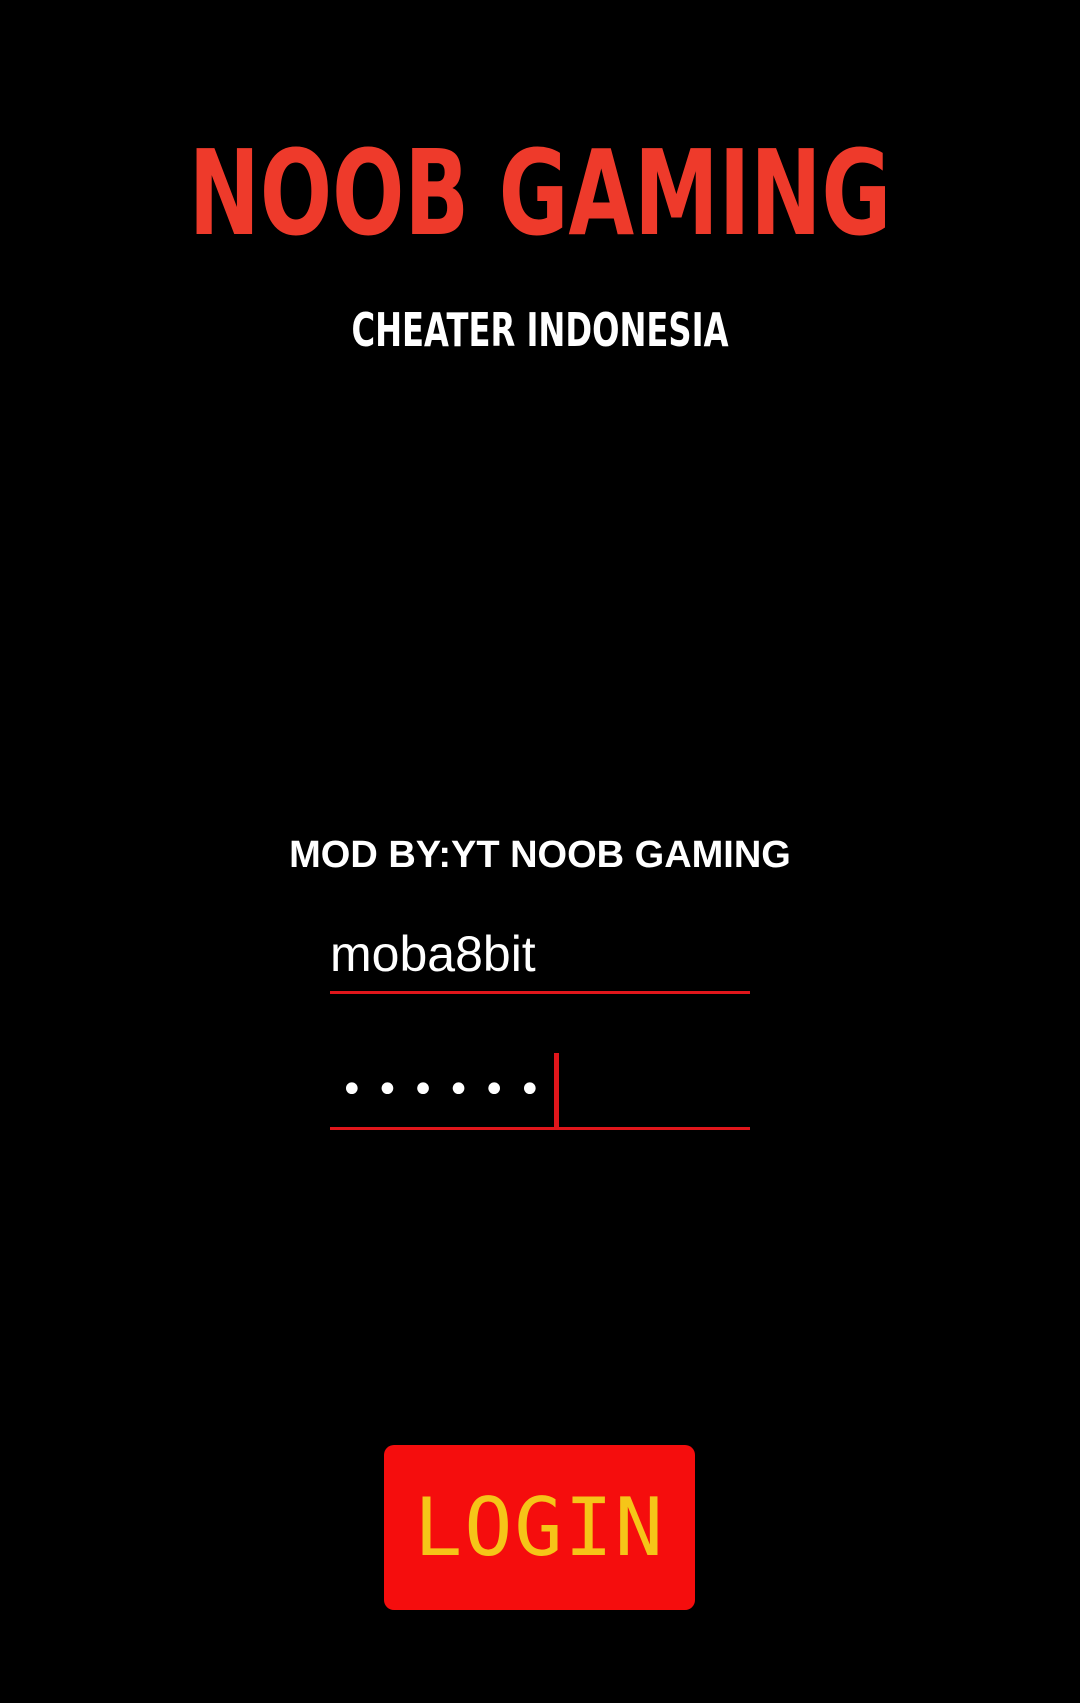 This screenshot has height=1703, width=1080. Describe the element at coordinates (540, 855) in the screenshot. I see `credit-text: MOD BY:YT NOOB GAMING` at that location.